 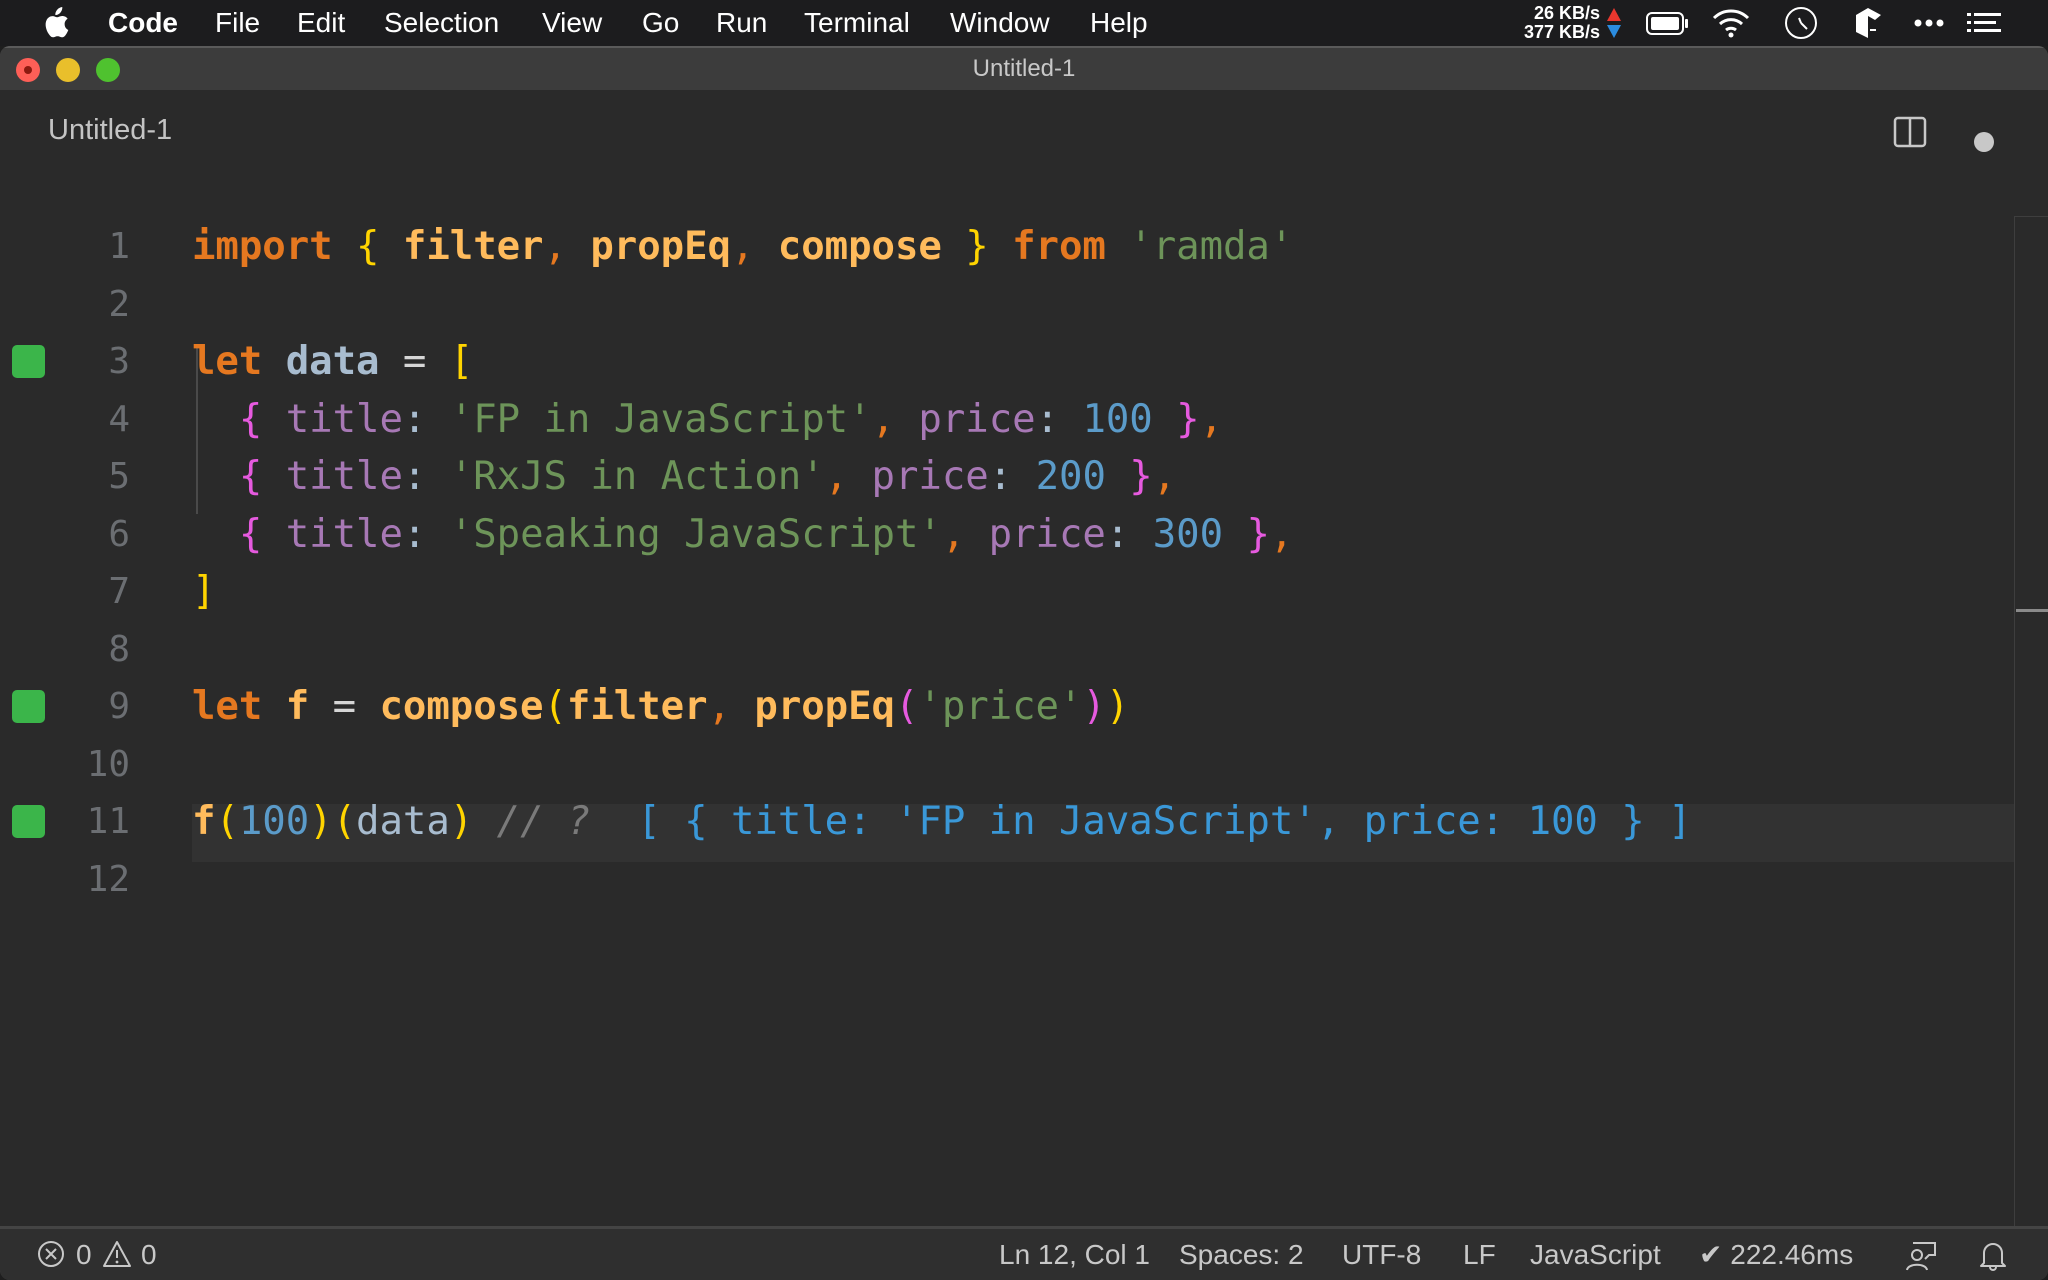 I want to click on code-line: 3 let data = [, so click(x=1007, y=362).